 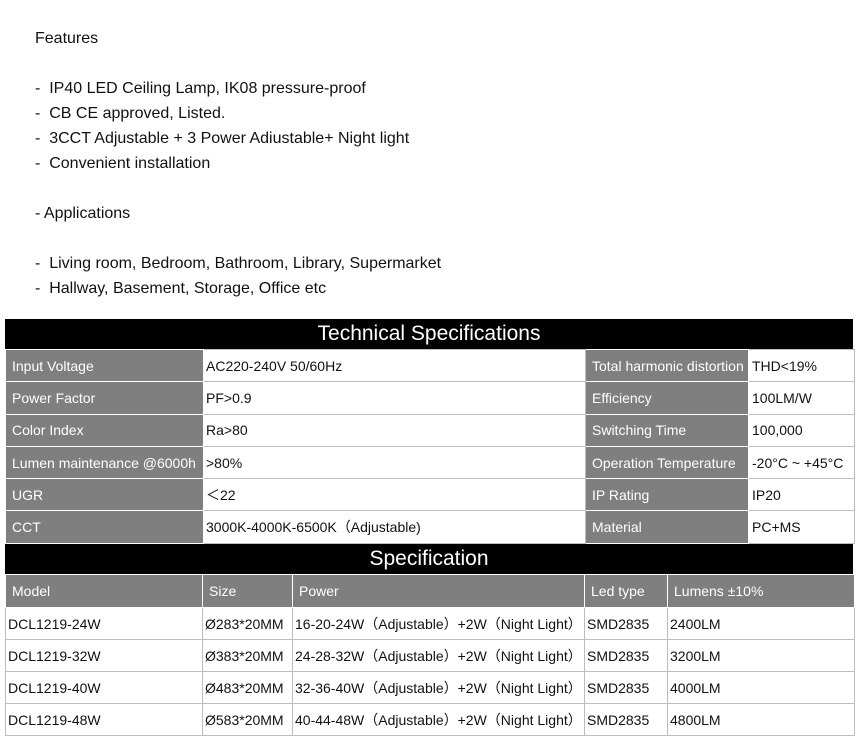 What do you see at coordinates (247, 687) in the screenshot?
I see `table-cell: Ø483*20MM` at bounding box center [247, 687].